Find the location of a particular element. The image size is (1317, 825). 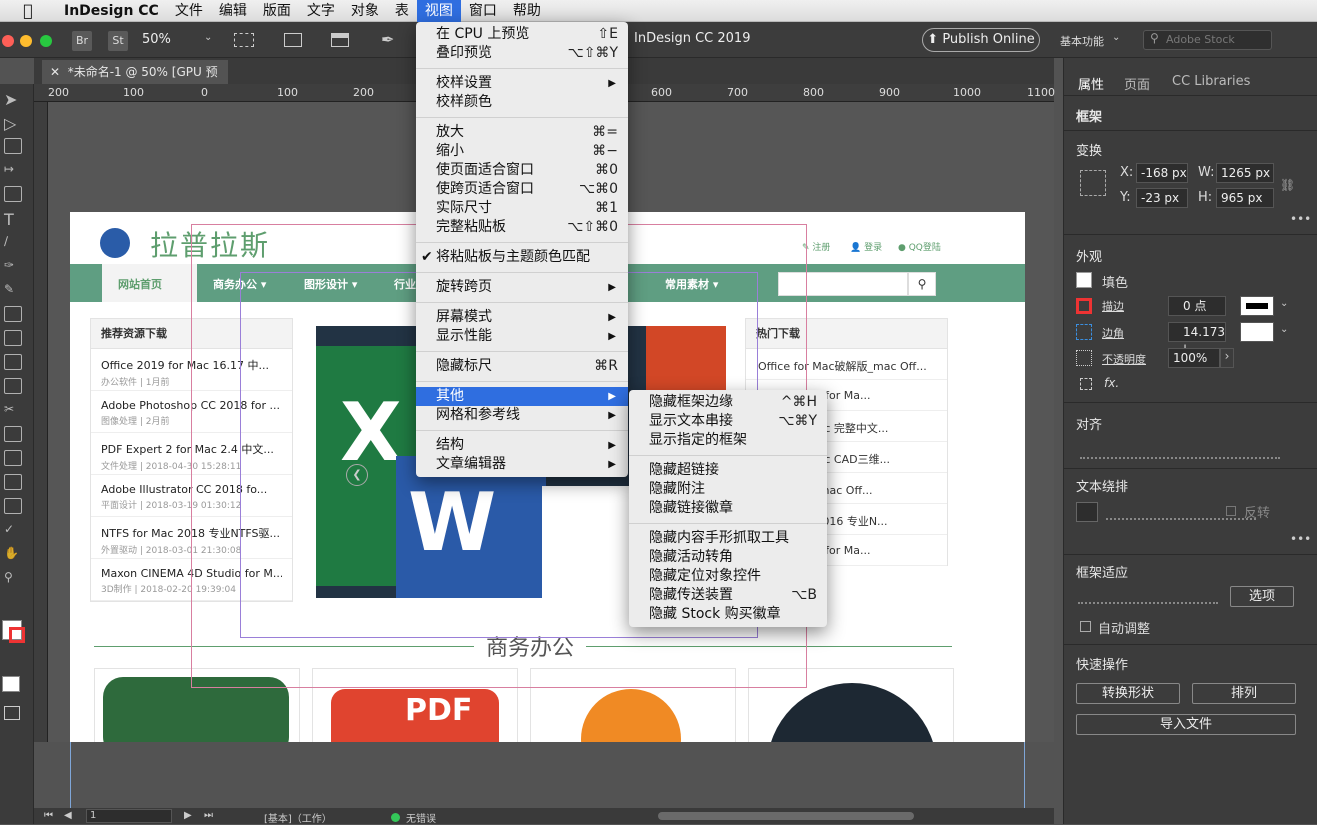

list-item: Office 2019 for Mac 16.17 中... 办公软件 | 1月前 is located at coordinates (191, 370).